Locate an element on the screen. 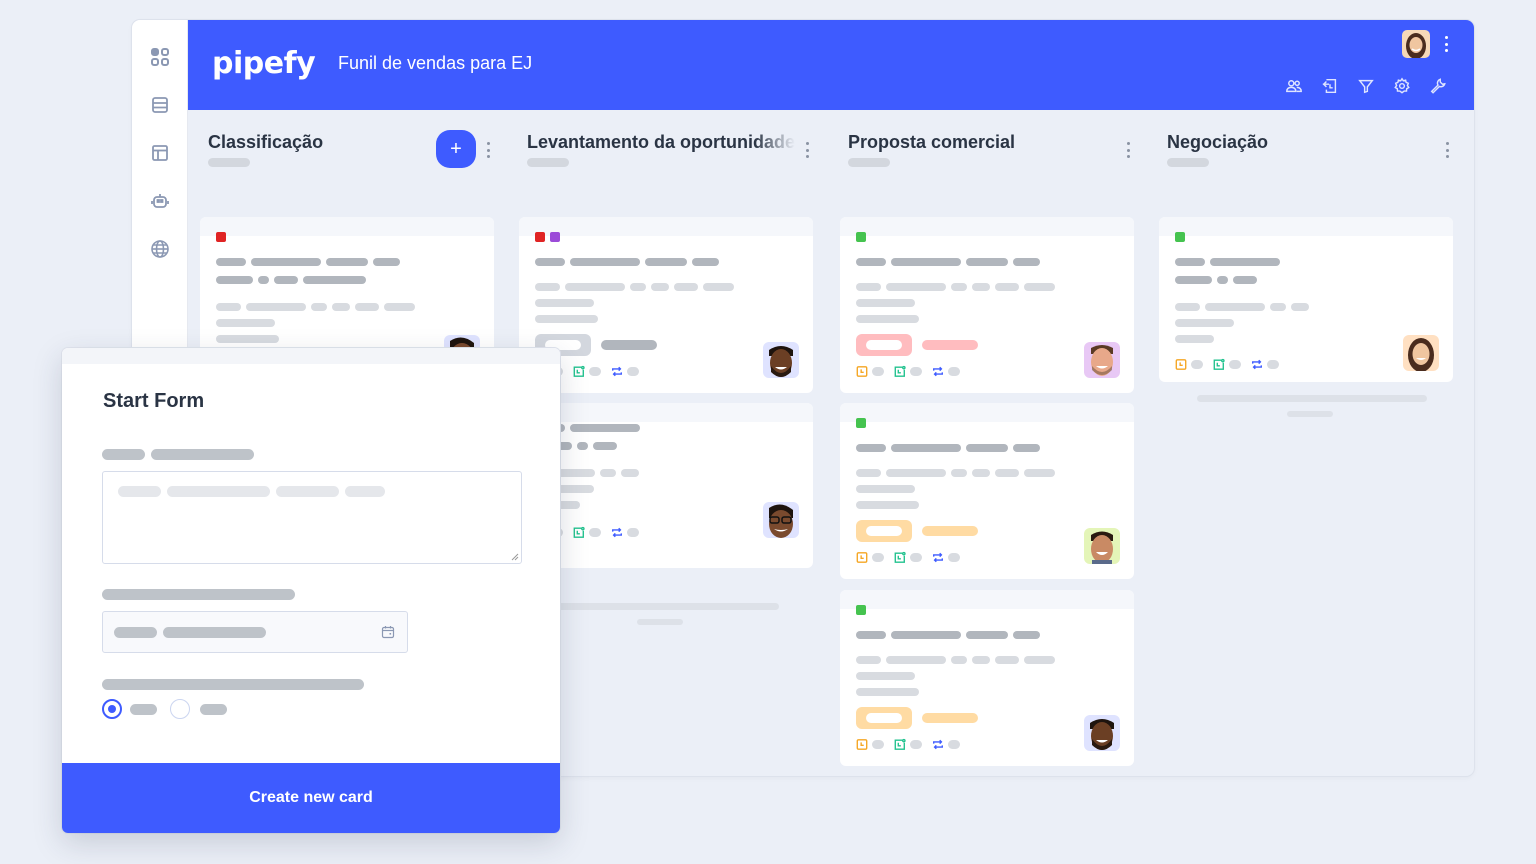  resize-handle-icon is located at coordinates (515, 557).